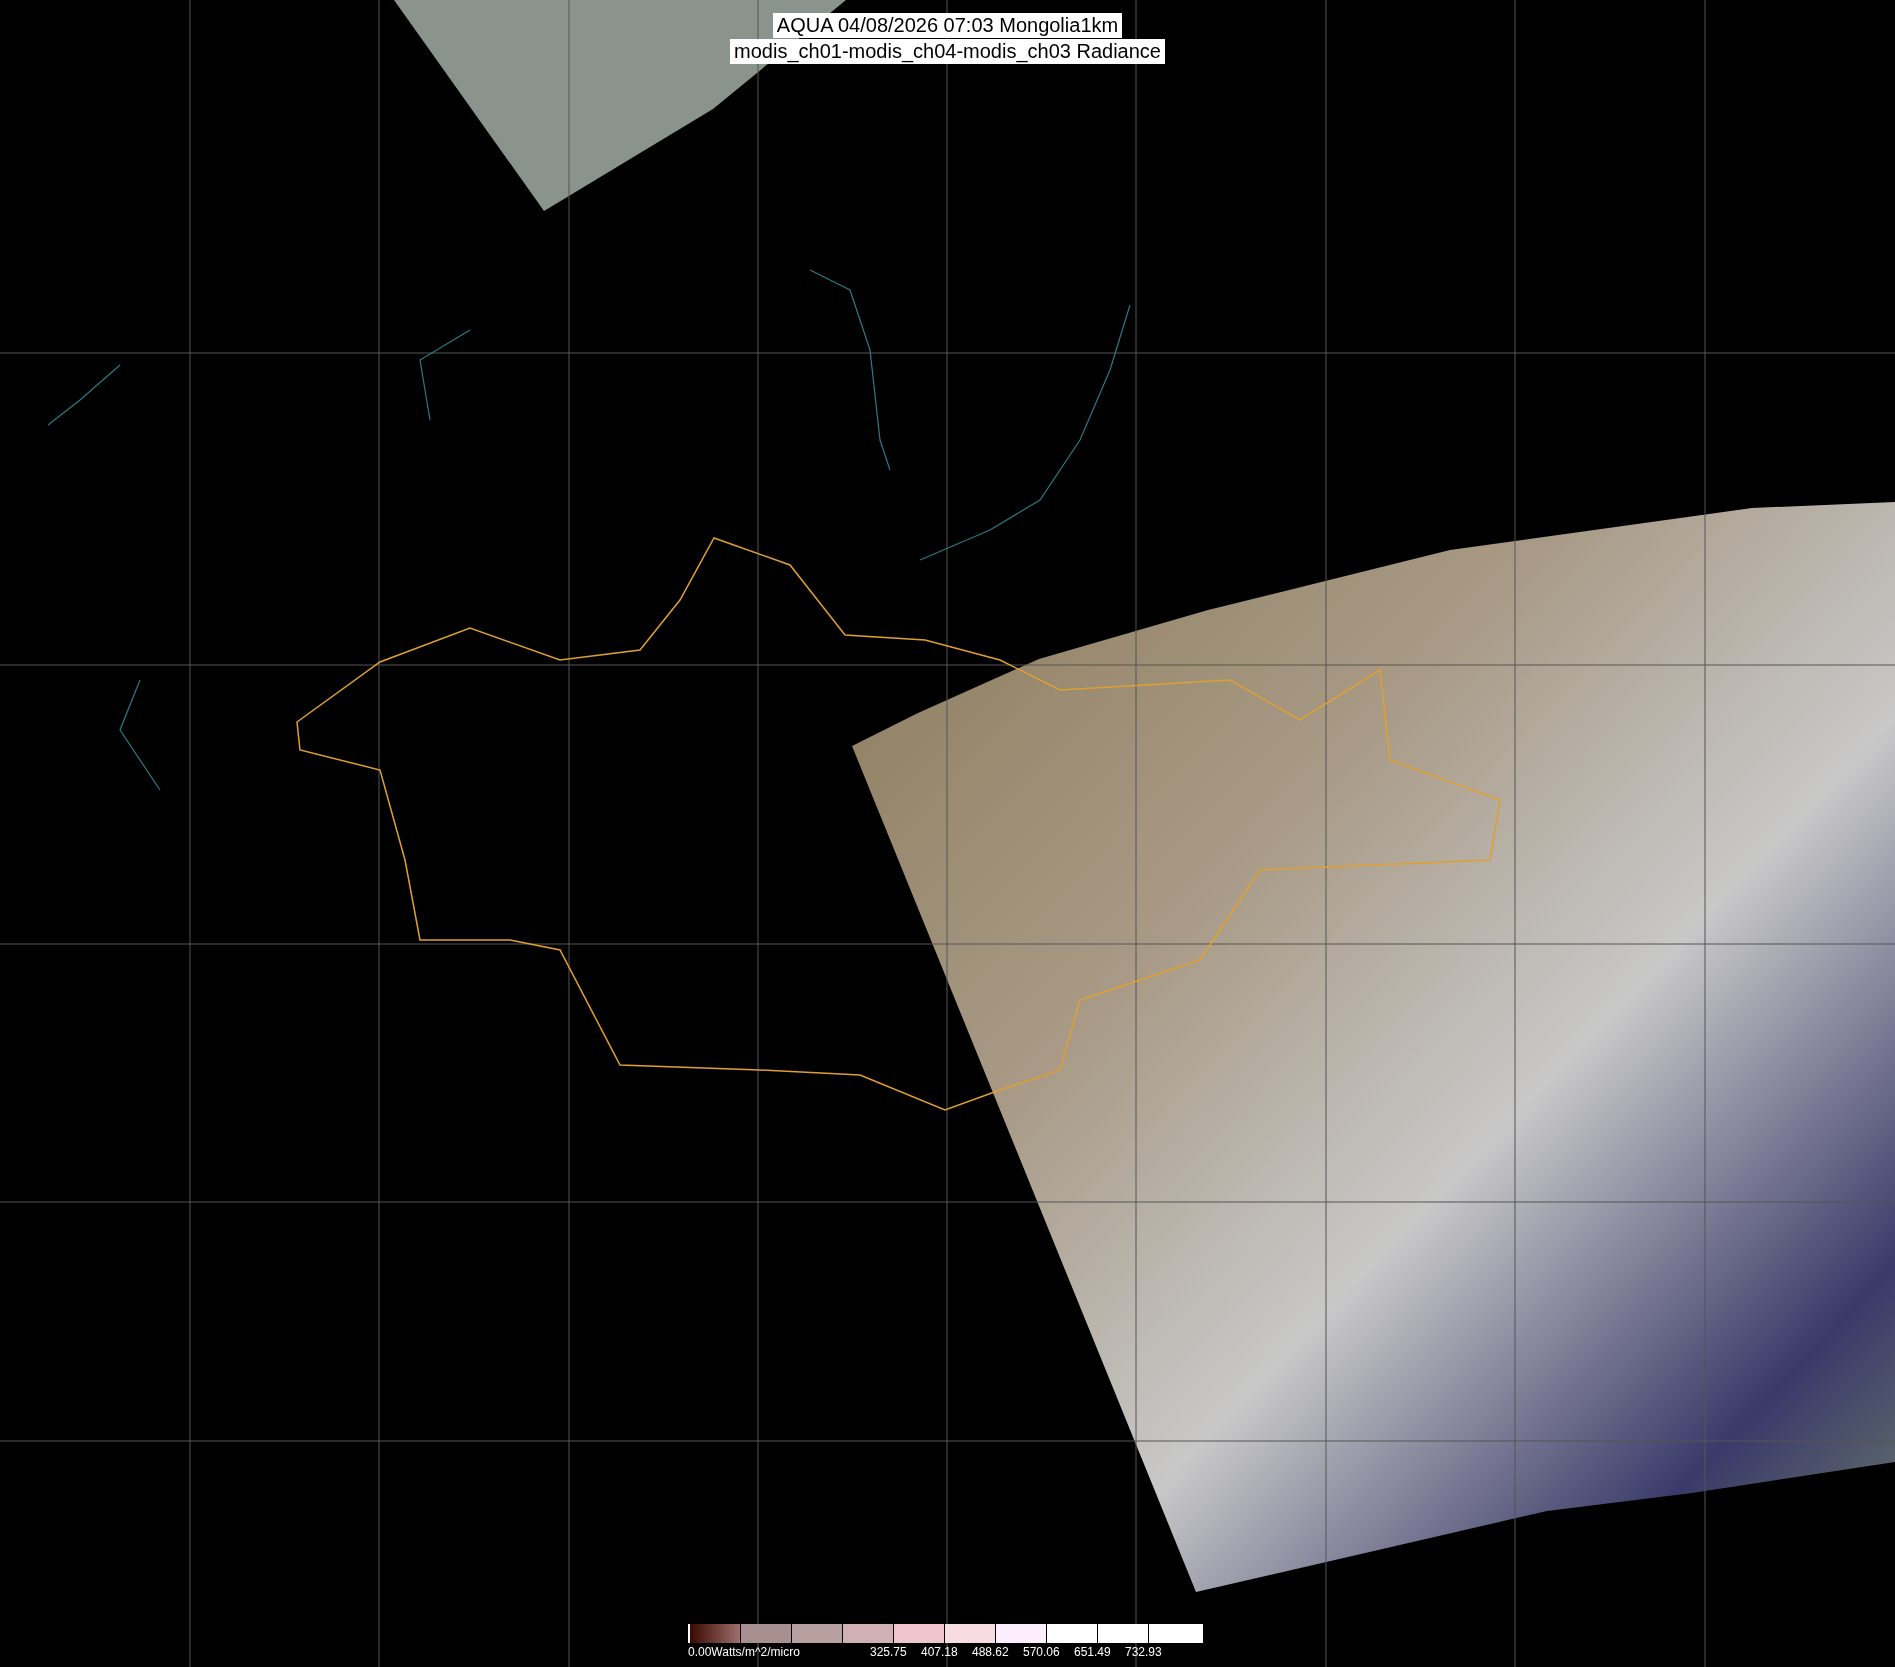 This screenshot has height=1667, width=1895. Describe the element at coordinates (947, 51) in the screenshot. I see `image-subtitle: modis_ch01-modis_ch04-modis_ch03 Radiance` at that location.